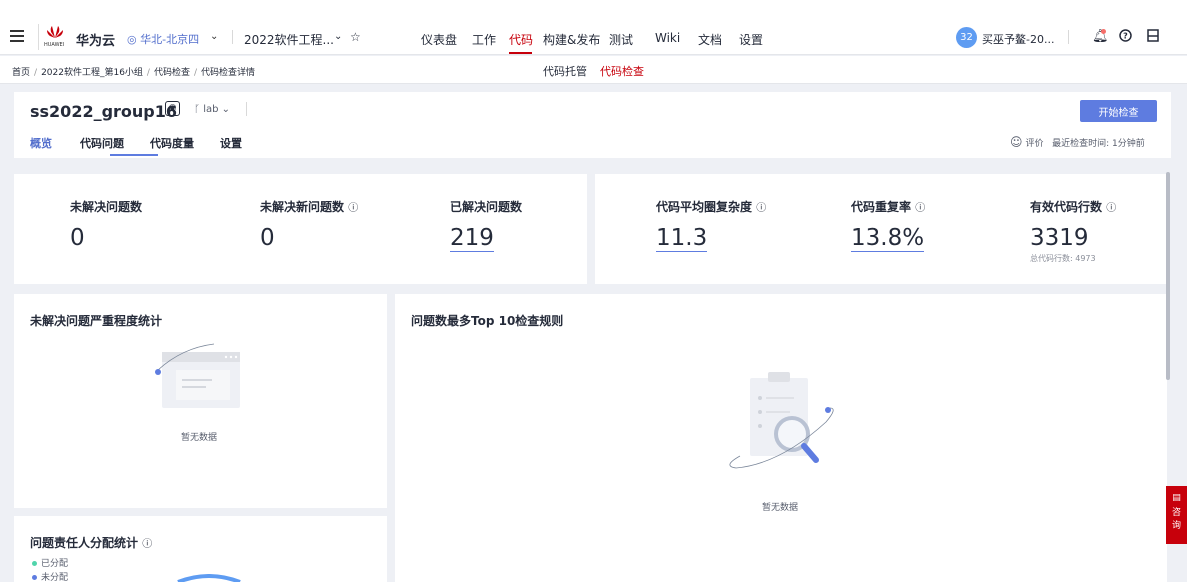 This screenshot has width=1187, height=582. I want to click on breadcrumb-bar: 首页/2022软件工程_第16小组 / 代码检查 / 代码检查详情 代码托管 代码检查, so click(593, 70).